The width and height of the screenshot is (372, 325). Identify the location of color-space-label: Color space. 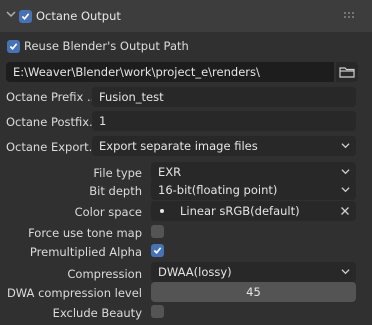
(108, 212).